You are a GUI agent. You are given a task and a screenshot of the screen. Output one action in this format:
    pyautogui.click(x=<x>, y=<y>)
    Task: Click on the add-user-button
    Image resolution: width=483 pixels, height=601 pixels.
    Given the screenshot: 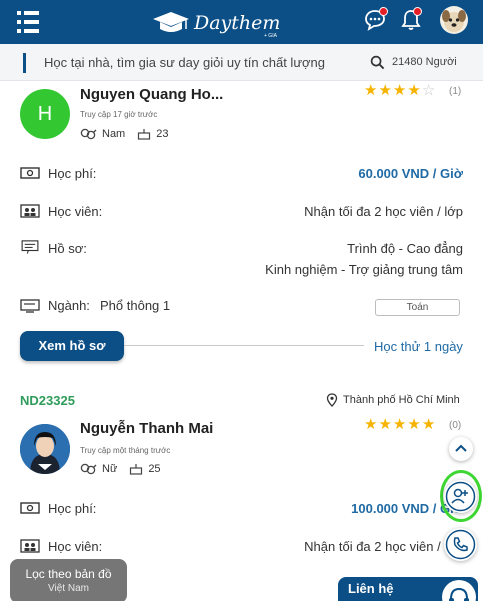 What is the action you would take?
    pyautogui.click(x=460, y=496)
    